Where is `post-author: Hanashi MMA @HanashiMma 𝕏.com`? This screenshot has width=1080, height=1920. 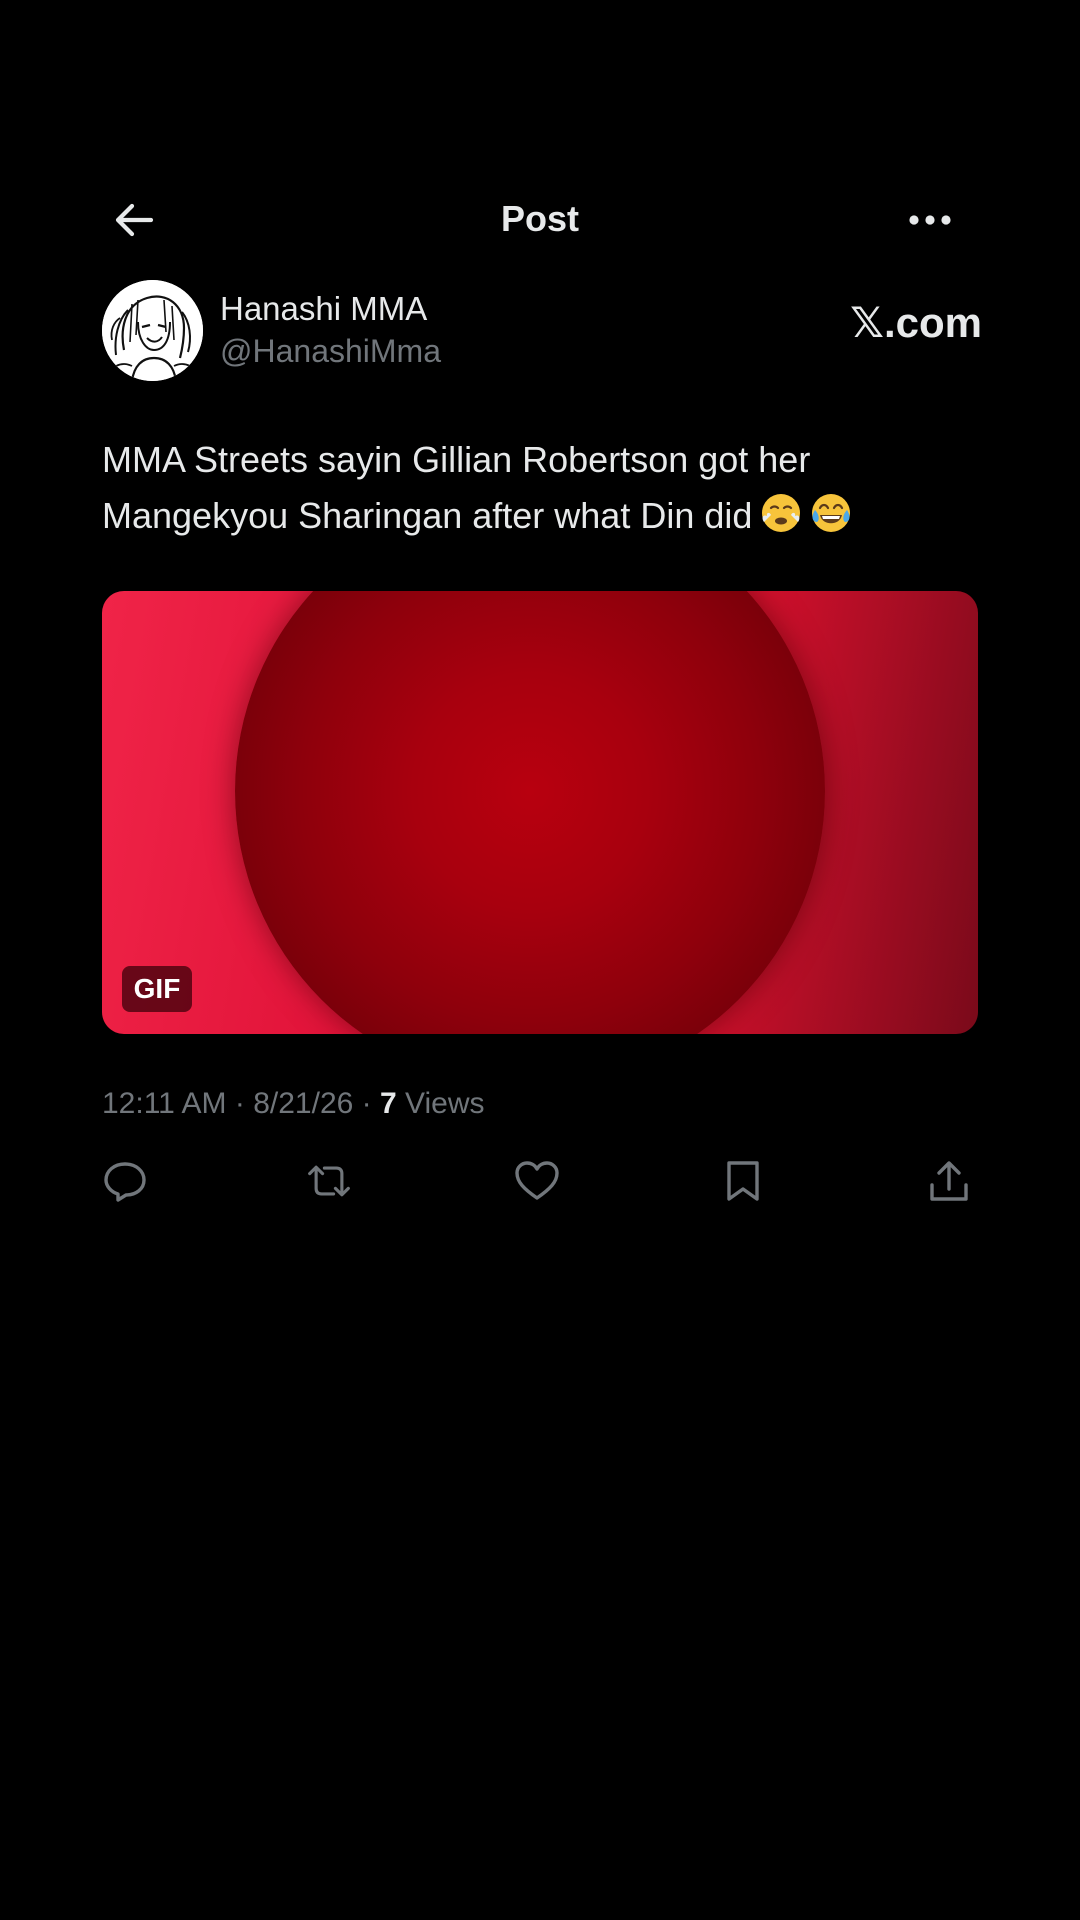
post-author: Hanashi MMA @HanashiMma 𝕏.com is located at coordinates (542, 331).